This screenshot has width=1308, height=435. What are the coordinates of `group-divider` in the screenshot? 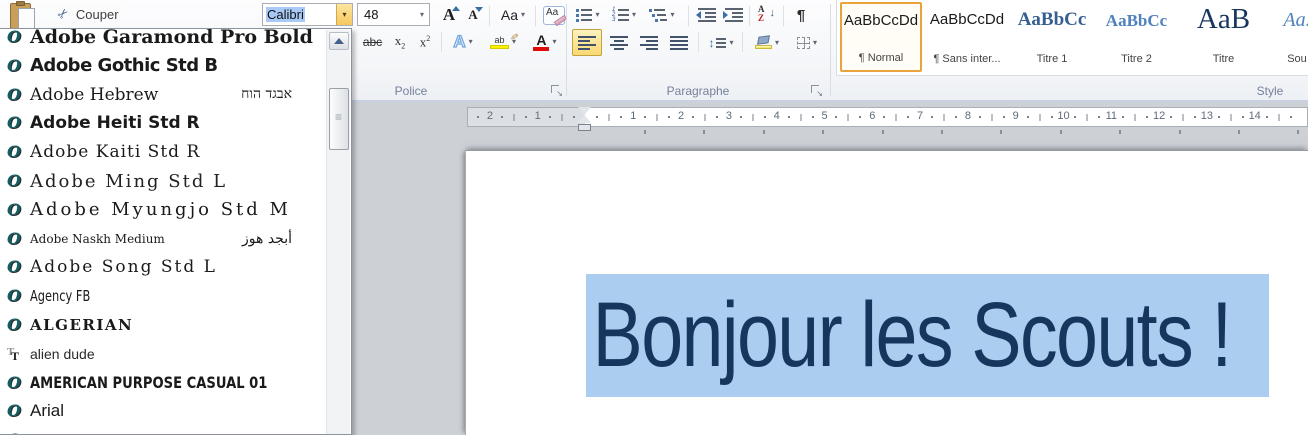 It's located at (830, 50).